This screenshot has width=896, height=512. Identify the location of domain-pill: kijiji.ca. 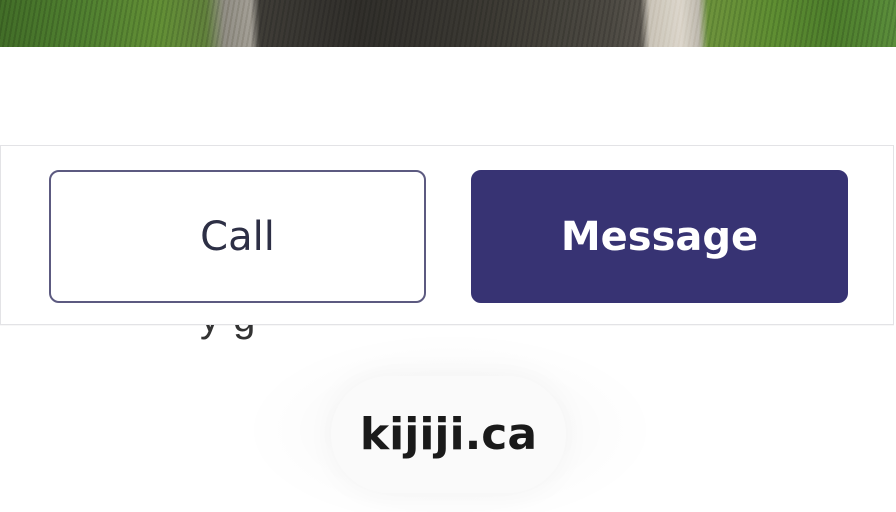
(448, 434).